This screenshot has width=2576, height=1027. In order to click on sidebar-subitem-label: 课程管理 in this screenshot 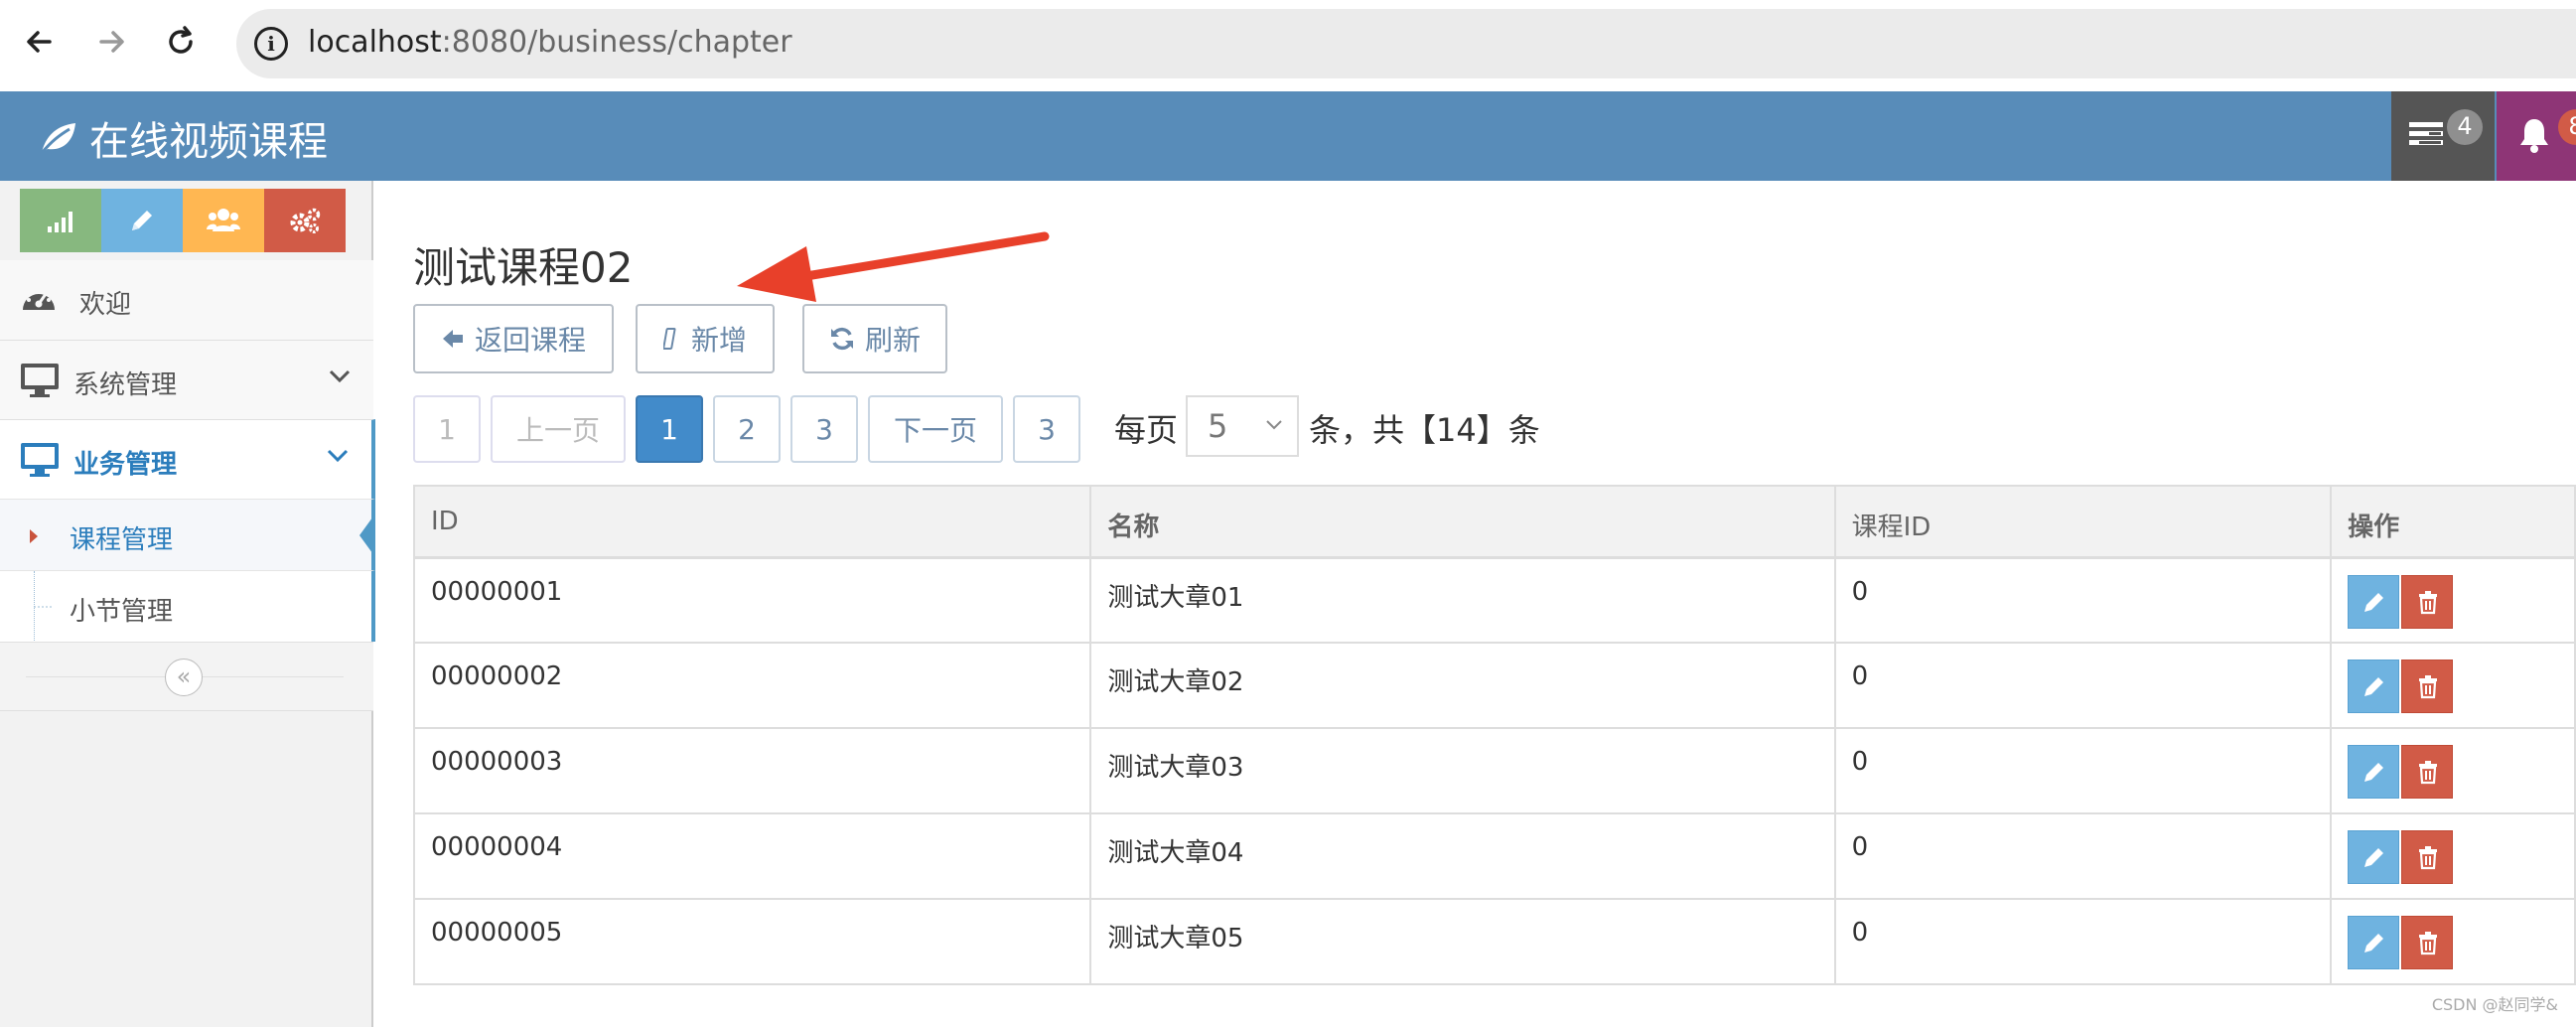, I will do `click(122, 540)`.